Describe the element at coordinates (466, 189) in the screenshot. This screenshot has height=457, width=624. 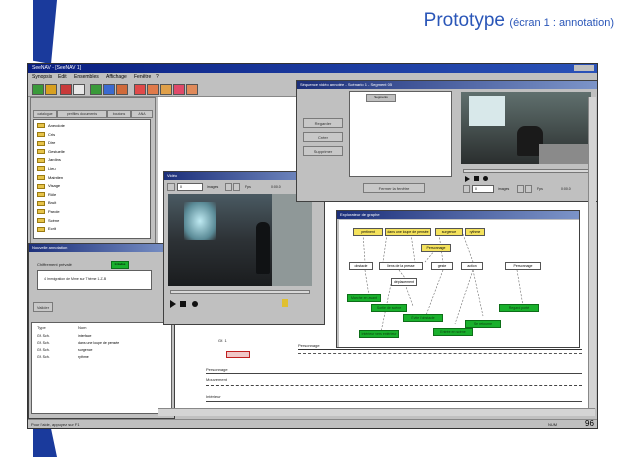
I see `segment-prev-button` at that location.